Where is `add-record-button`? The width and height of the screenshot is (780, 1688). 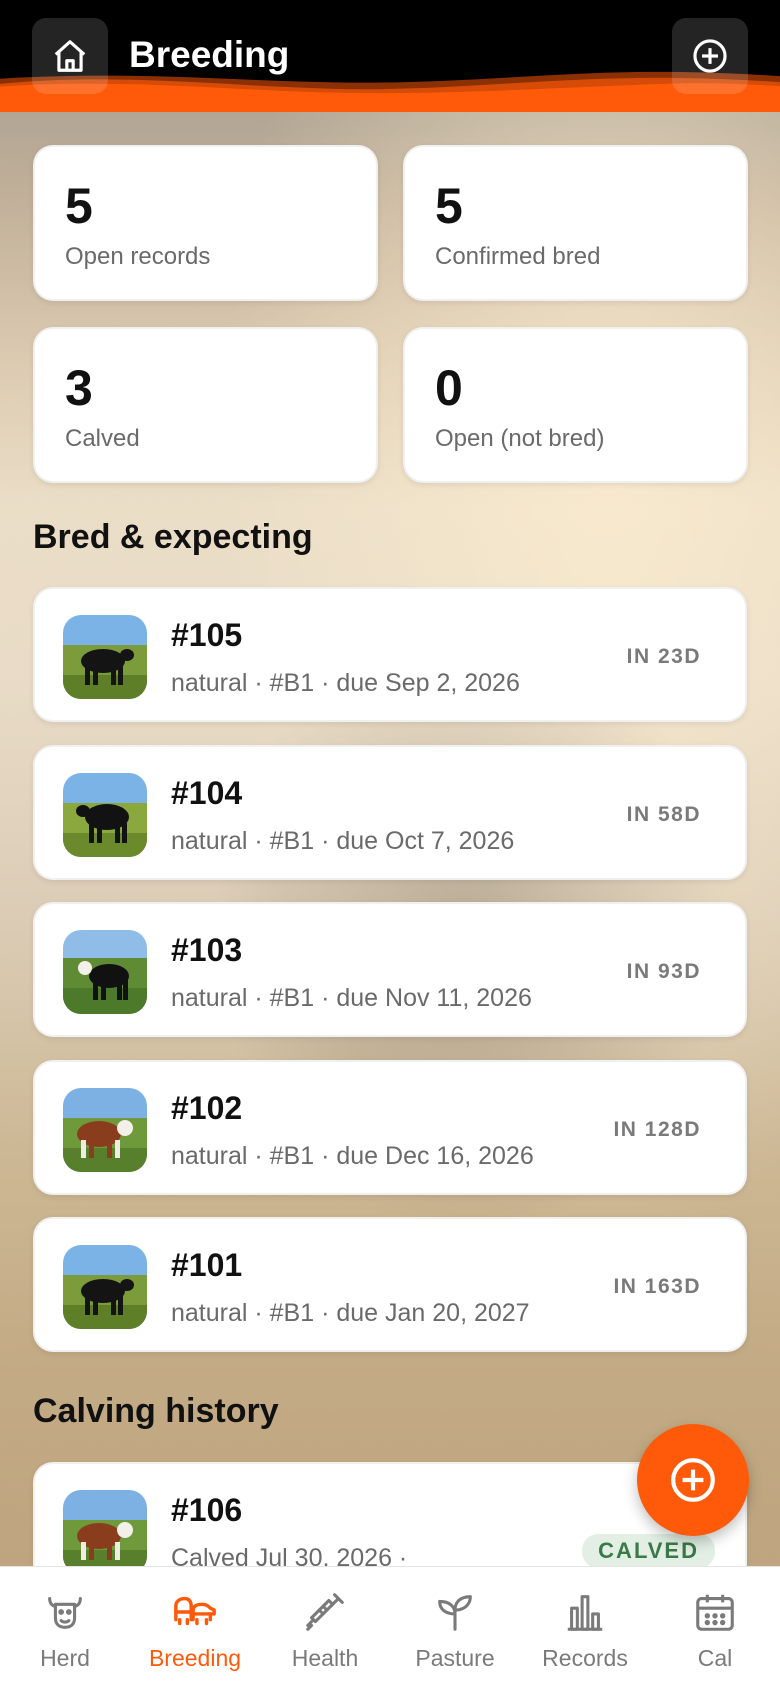
add-record-button is located at coordinates (710, 56).